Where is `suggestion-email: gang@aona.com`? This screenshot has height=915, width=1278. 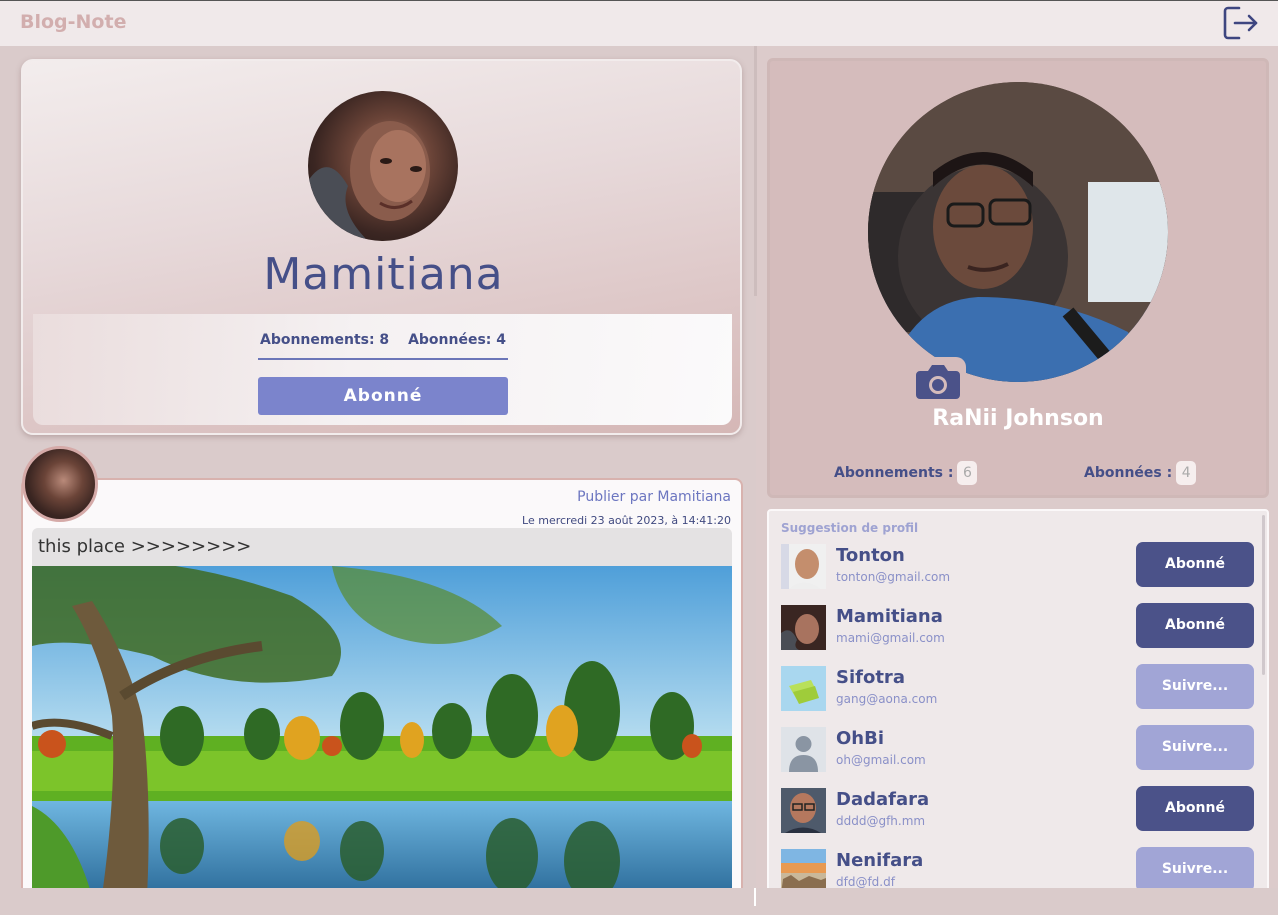 suggestion-email: gang@aona.com is located at coordinates (887, 699).